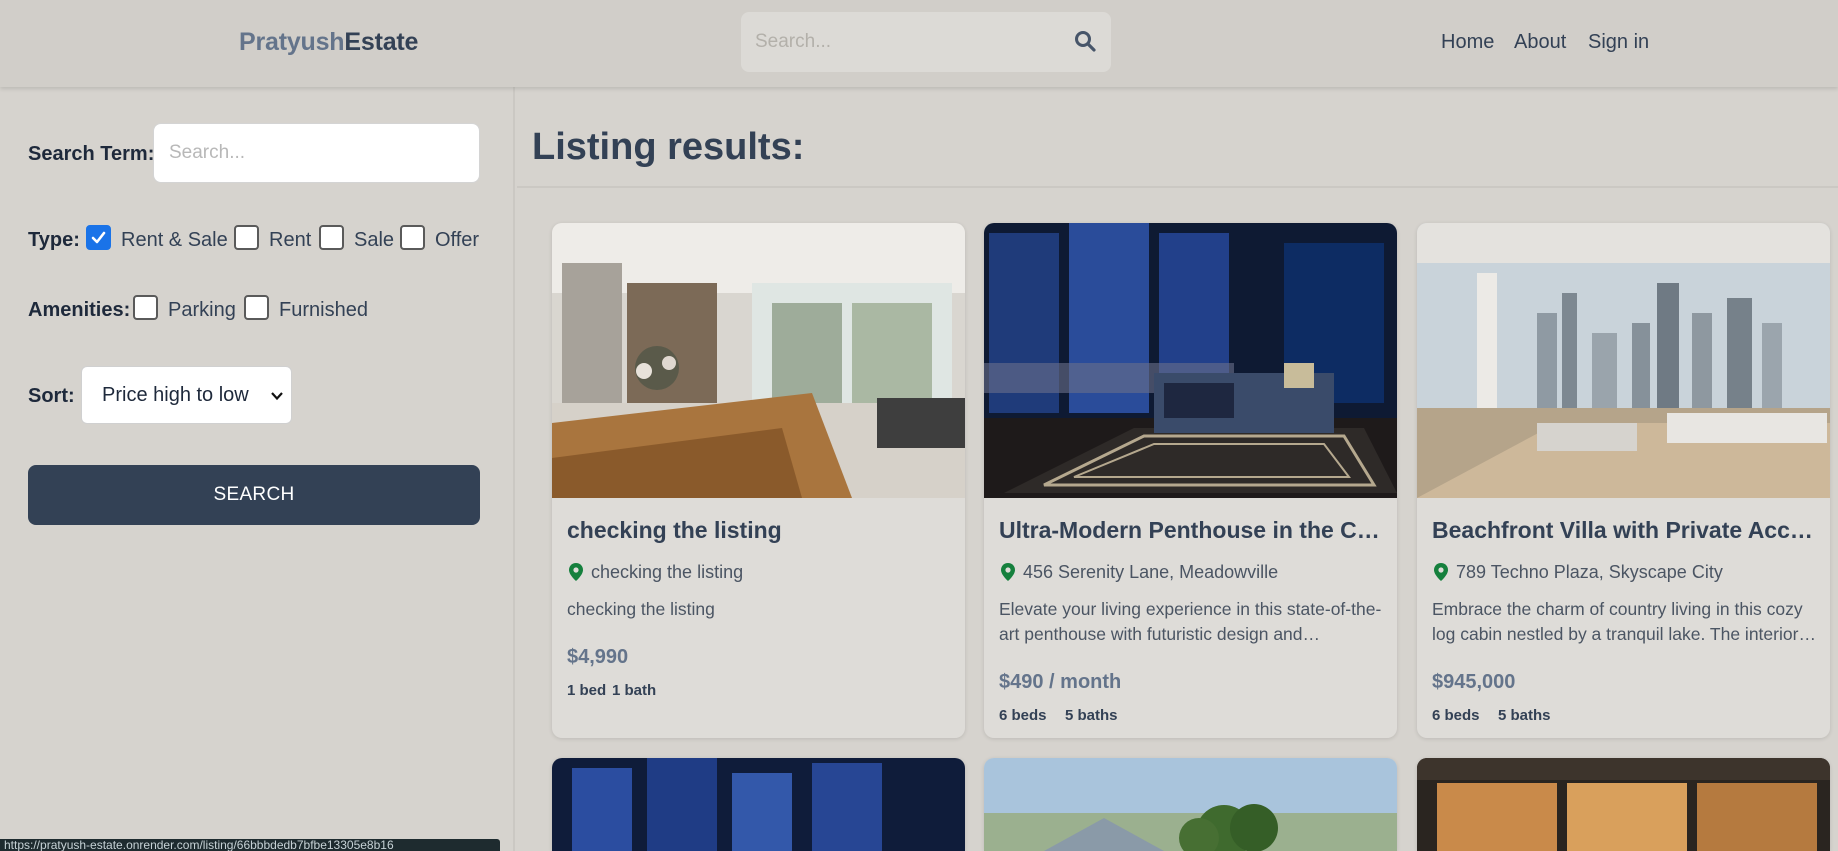 The image size is (1838, 851). I want to click on nav-signin-link: Sign in, so click(1618, 42).